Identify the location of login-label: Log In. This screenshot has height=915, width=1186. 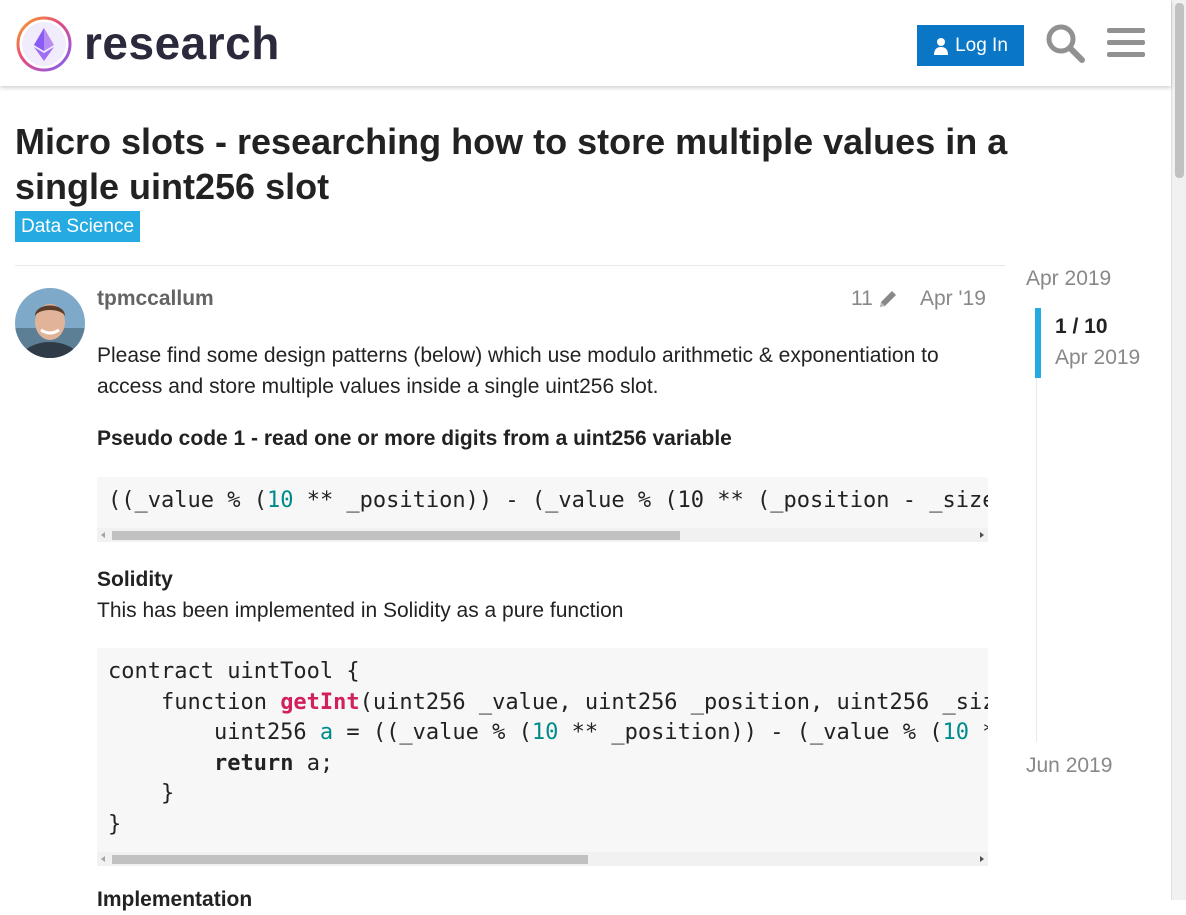
(981, 45).